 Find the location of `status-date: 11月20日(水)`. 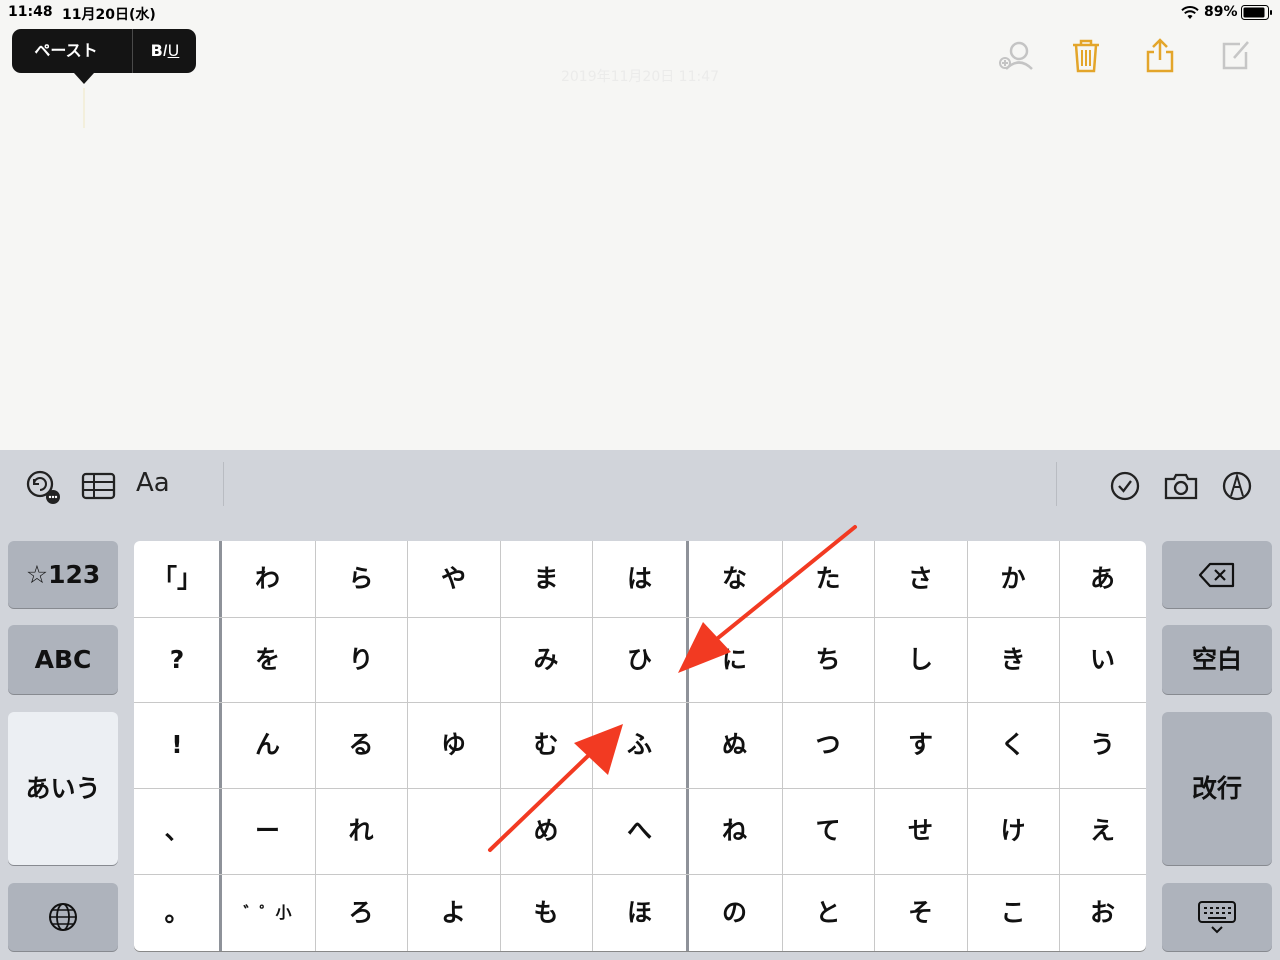

status-date: 11月20日(水) is located at coordinates (109, 15).